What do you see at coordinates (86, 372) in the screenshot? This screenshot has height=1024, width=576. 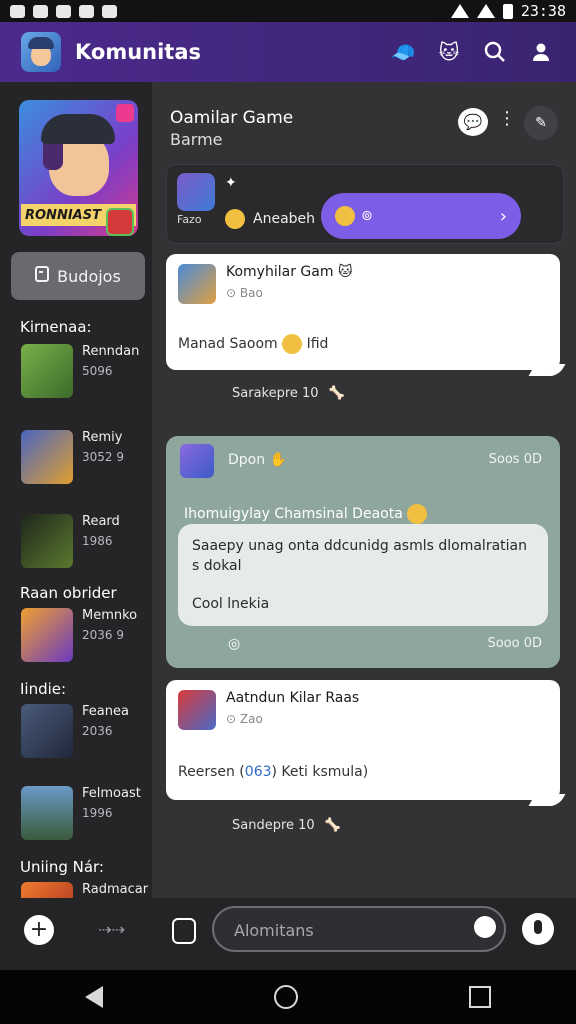 I see `sidebar-game-item: Renndan 5096` at bounding box center [86, 372].